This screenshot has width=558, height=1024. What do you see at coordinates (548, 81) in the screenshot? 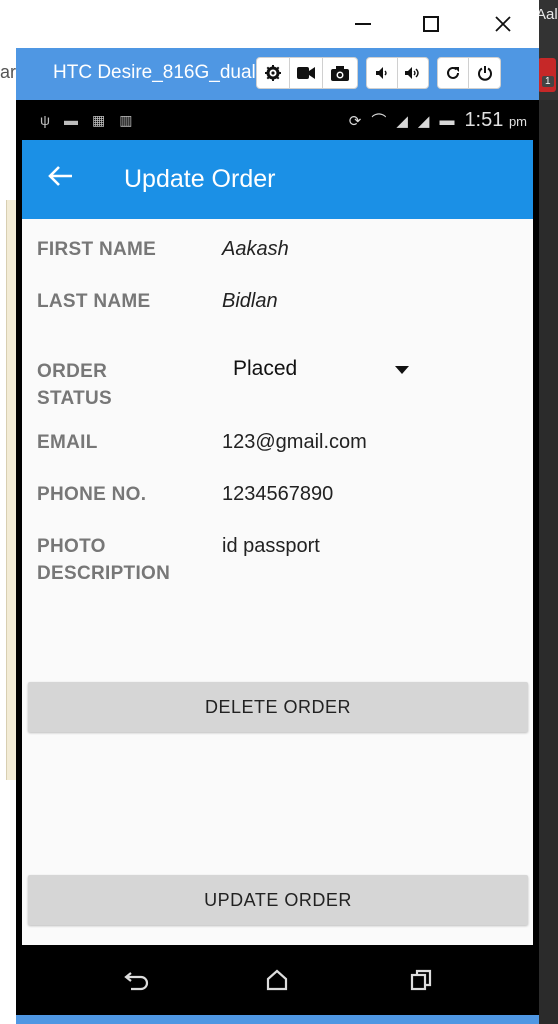
I see `badge-count: 1` at bounding box center [548, 81].